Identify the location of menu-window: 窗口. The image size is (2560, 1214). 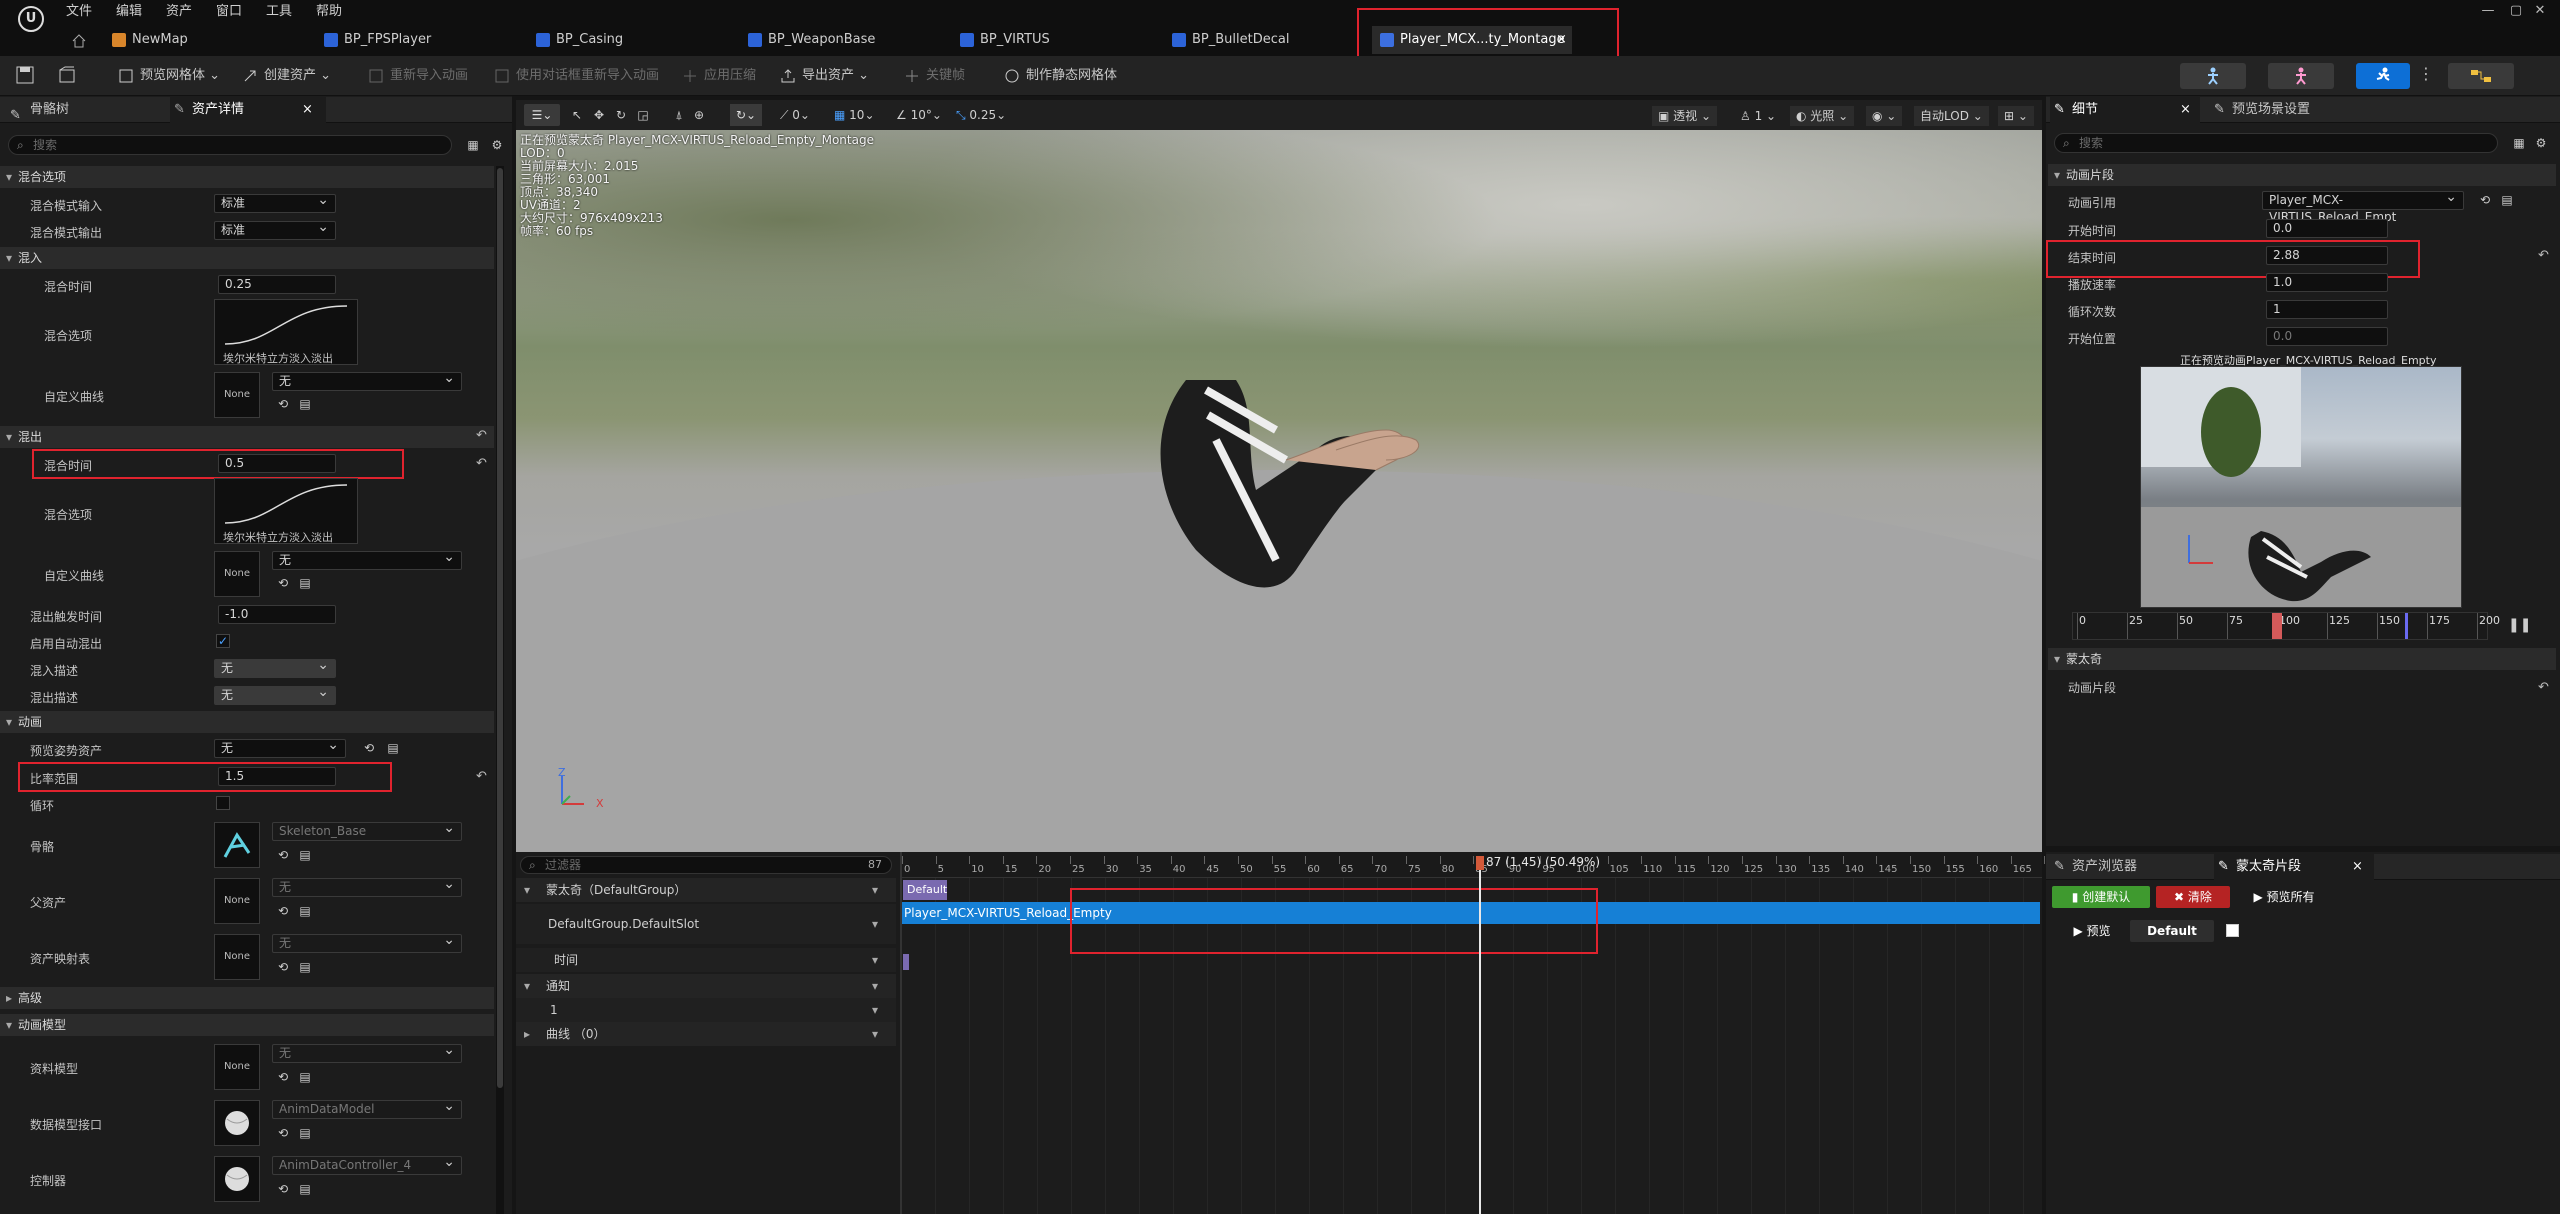
(229, 12).